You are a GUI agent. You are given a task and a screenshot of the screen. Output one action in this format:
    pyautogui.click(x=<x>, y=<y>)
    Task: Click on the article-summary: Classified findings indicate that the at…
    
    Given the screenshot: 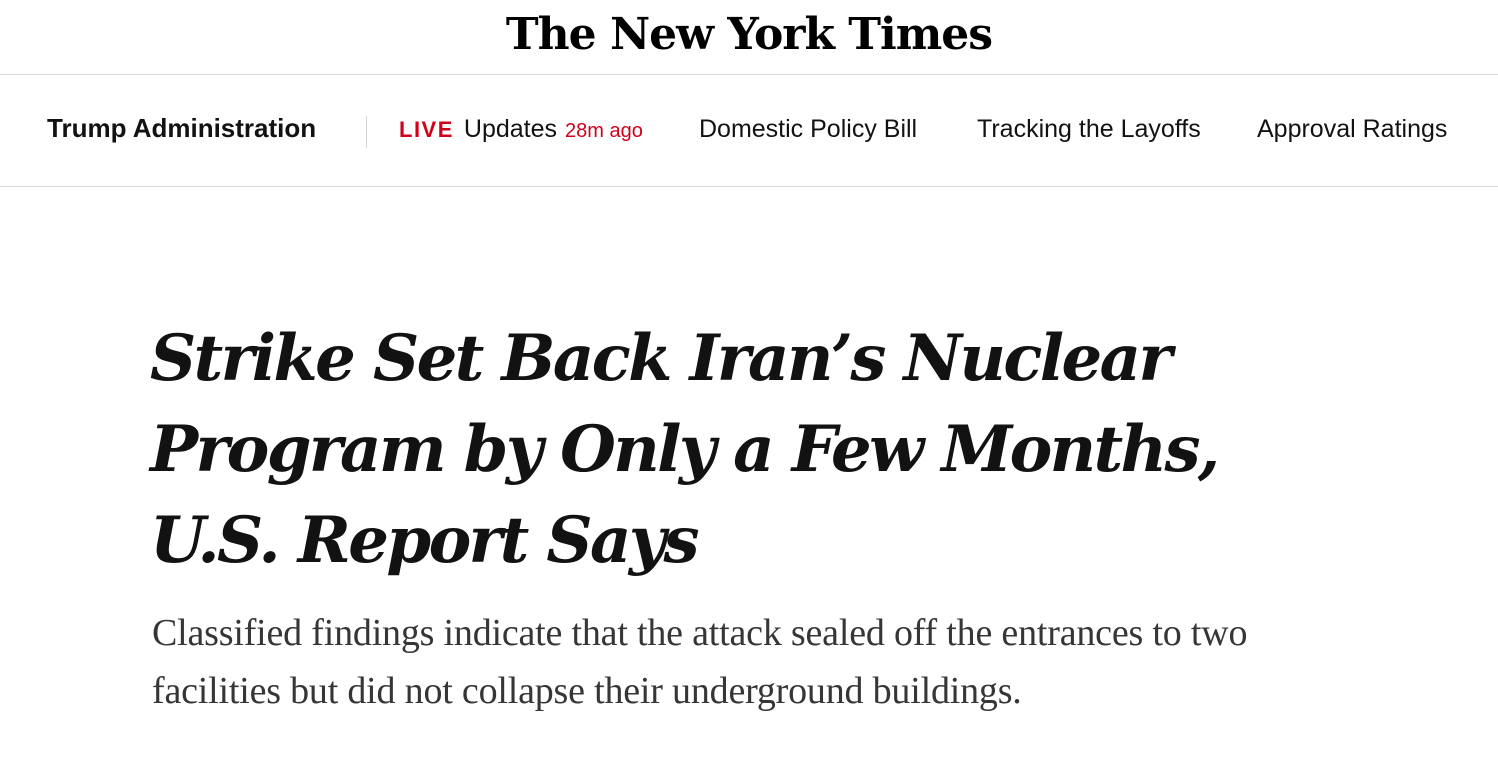 What is the action you would take?
    pyautogui.click(x=700, y=662)
    